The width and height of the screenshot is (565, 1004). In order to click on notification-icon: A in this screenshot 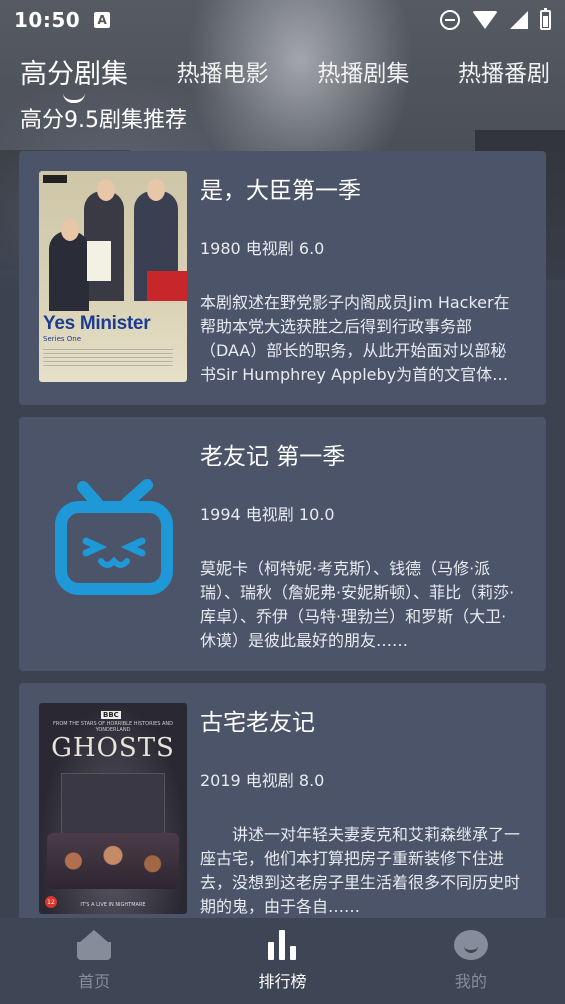, I will do `click(102, 20)`.